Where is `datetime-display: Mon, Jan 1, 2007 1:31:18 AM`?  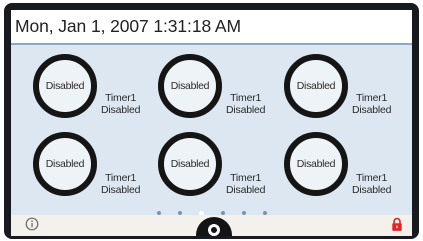
datetime-display: Mon, Jan 1, 2007 1:31:18 AM is located at coordinates (128, 26).